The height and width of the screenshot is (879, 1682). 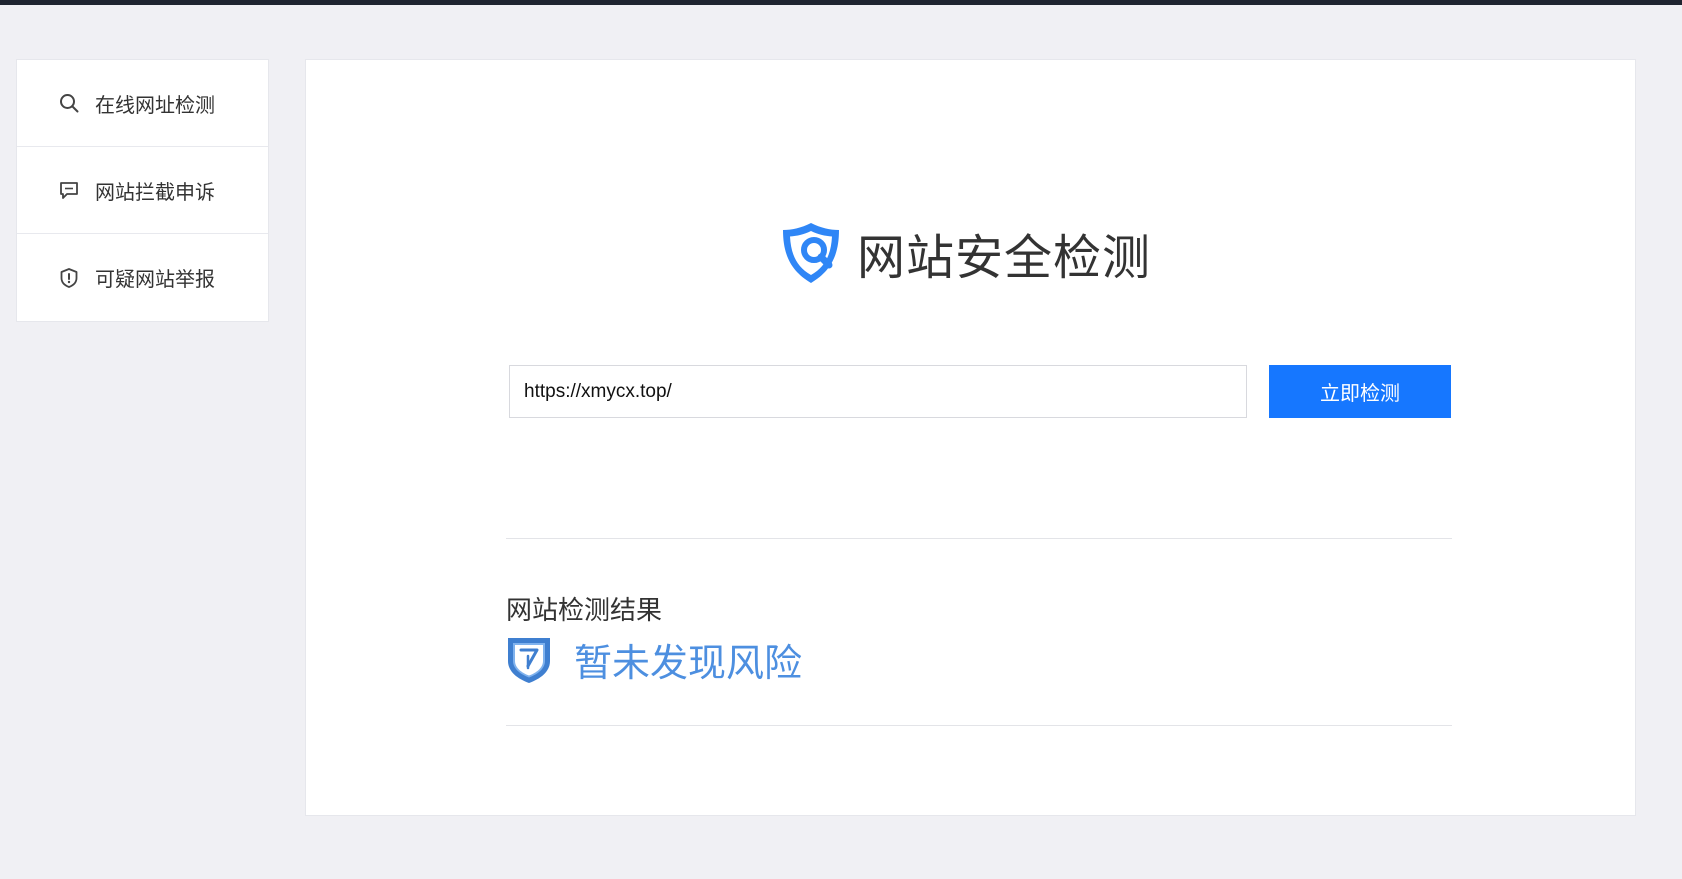 What do you see at coordinates (1004, 258) in the screenshot?
I see `page-title: 网站安全检测` at bounding box center [1004, 258].